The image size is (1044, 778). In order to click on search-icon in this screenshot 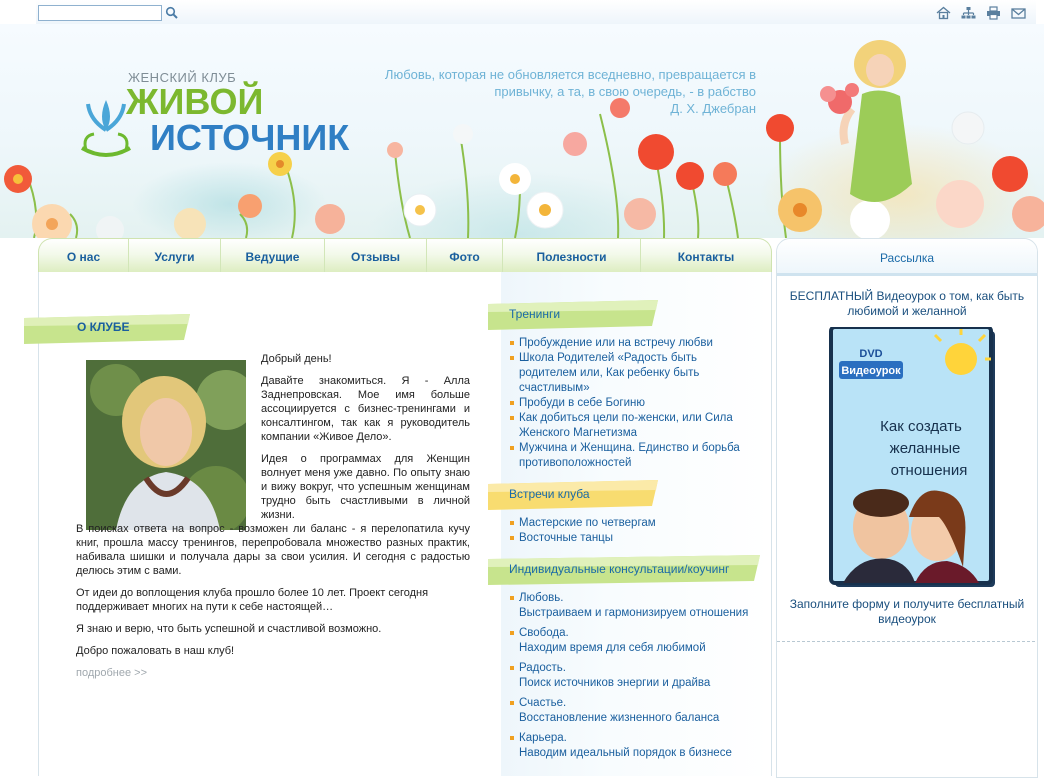, I will do `click(172, 13)`.